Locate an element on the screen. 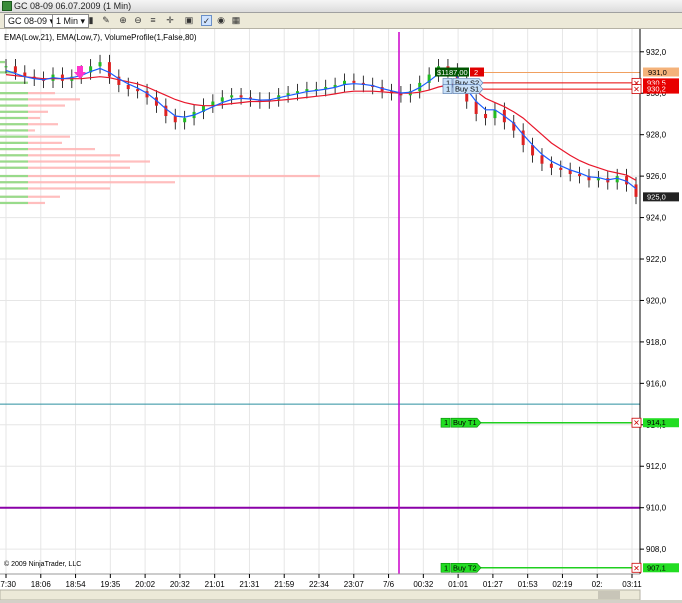 The width and height of the screenshot is (682, 603). zoom-in-icon: ⊕ is located at coordinates (123, 20).